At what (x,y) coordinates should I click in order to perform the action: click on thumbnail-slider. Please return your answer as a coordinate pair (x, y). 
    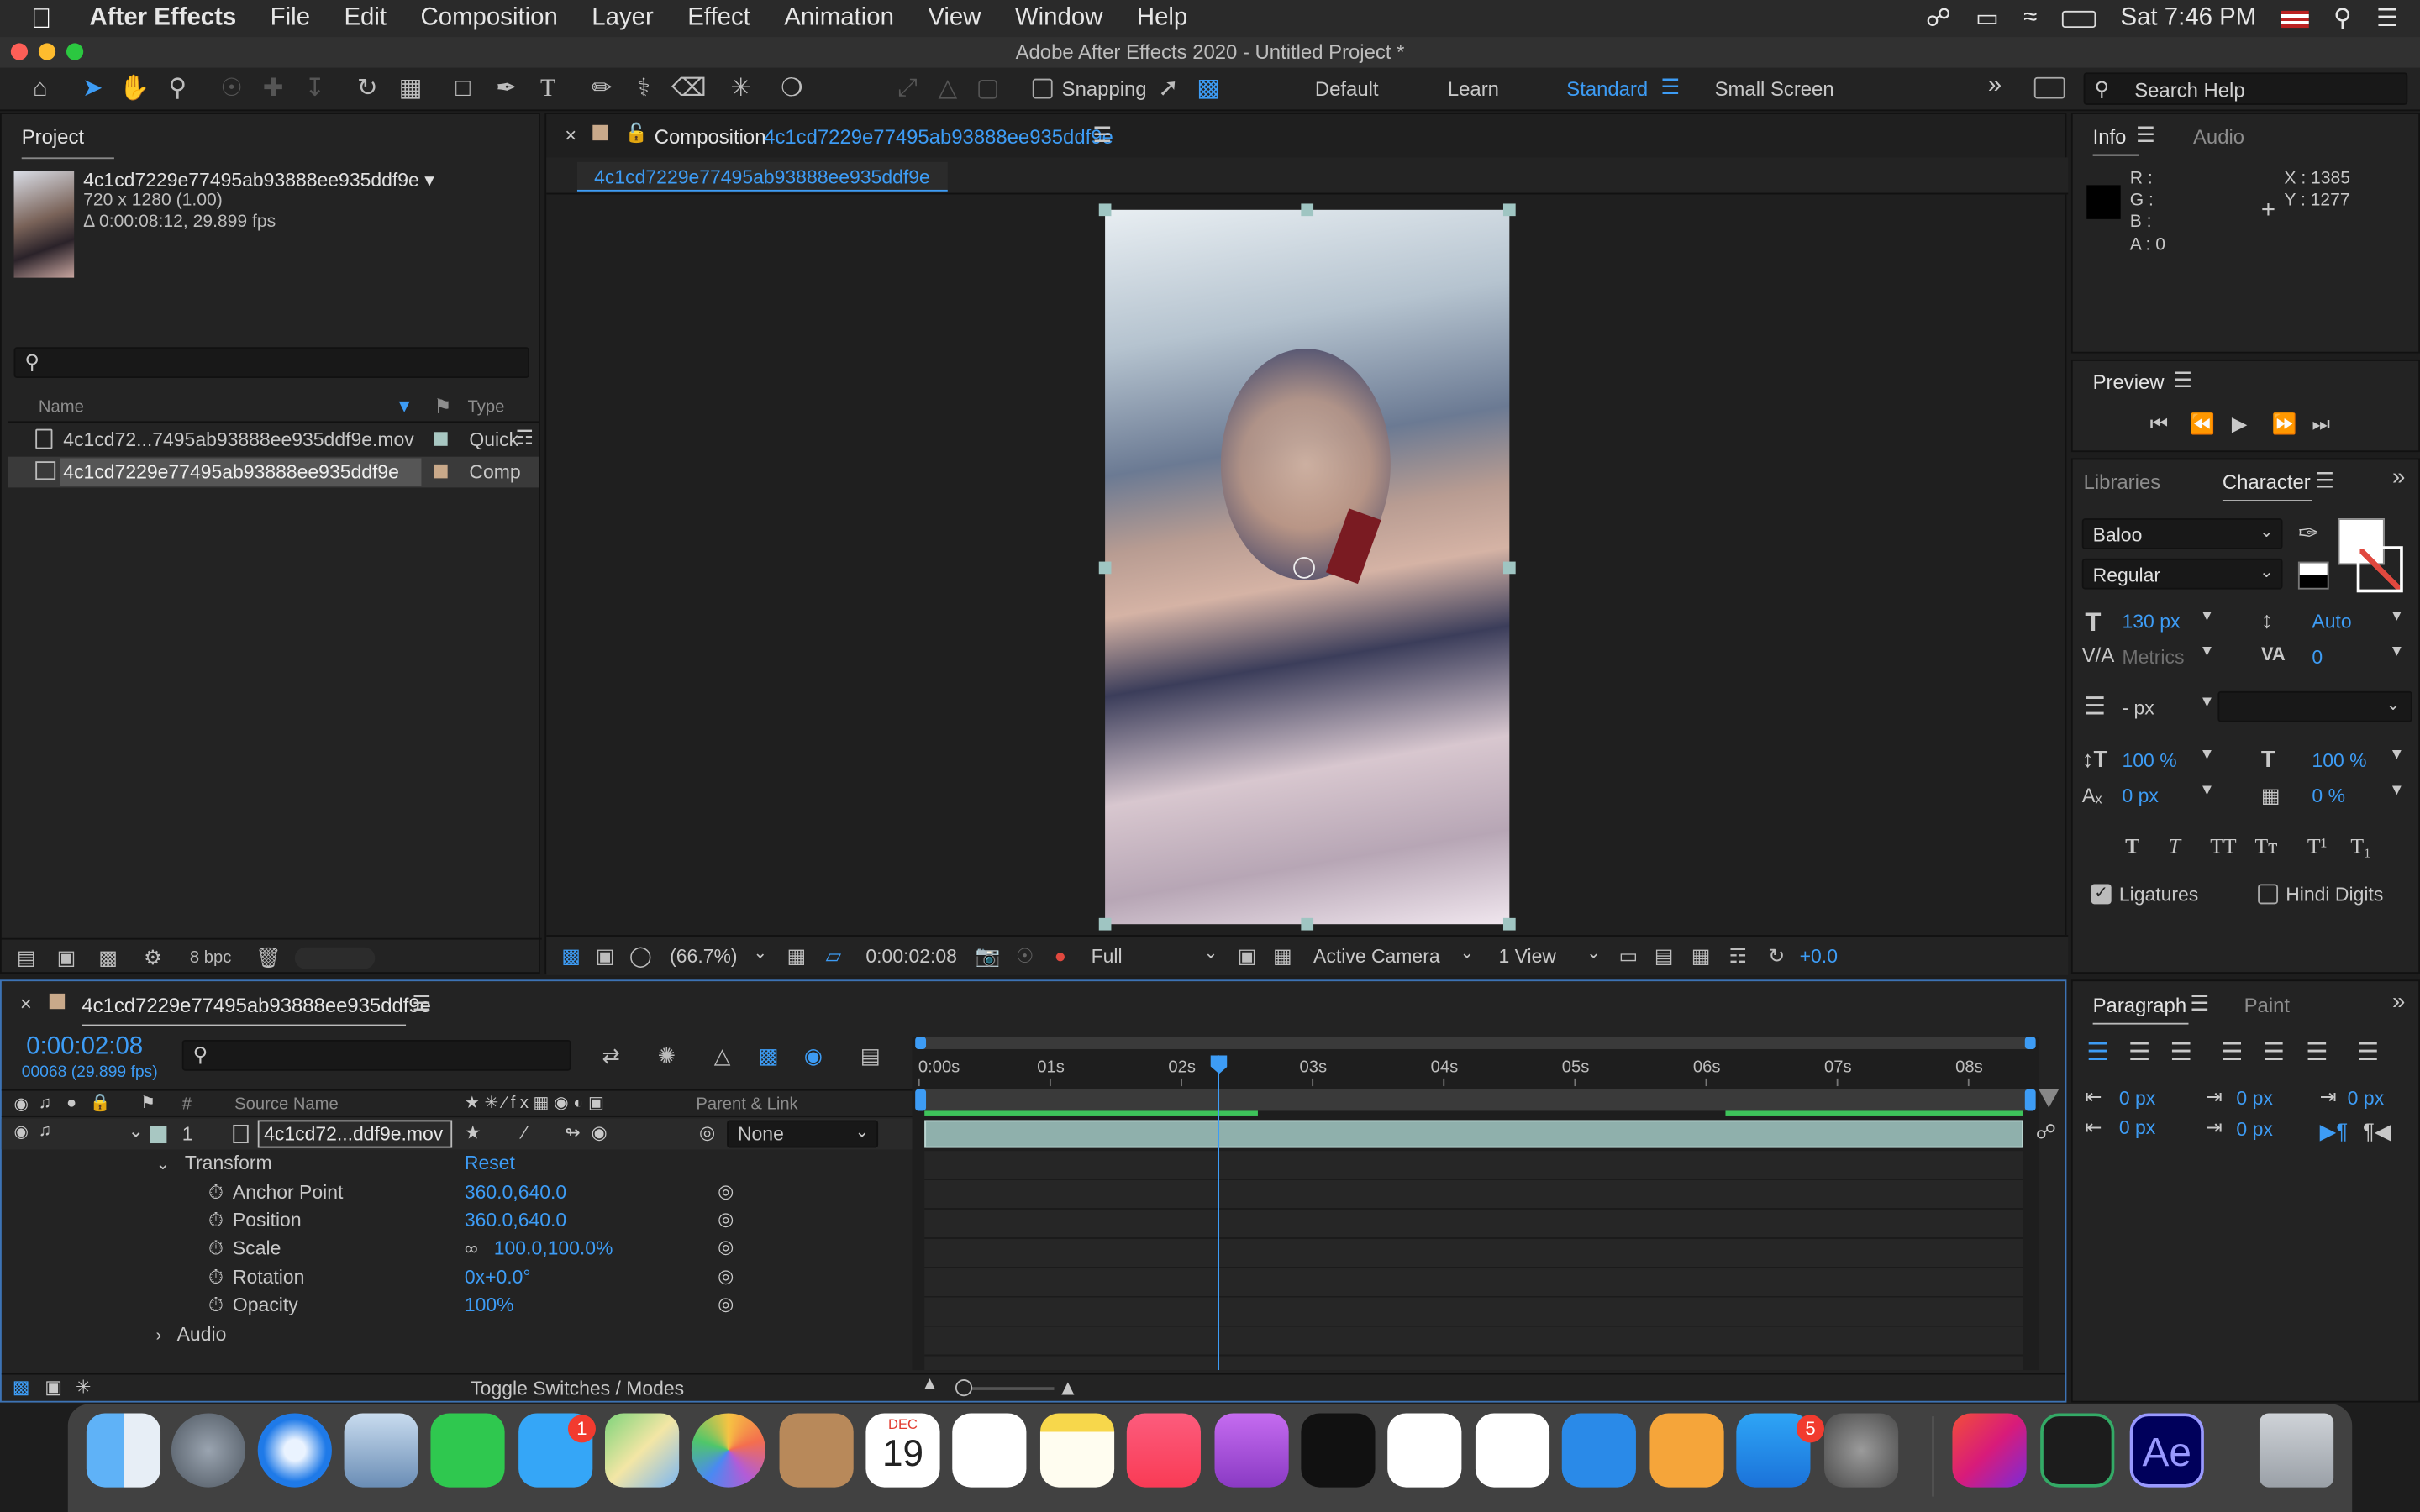
    Looking at the image, I should click on (335, 958).